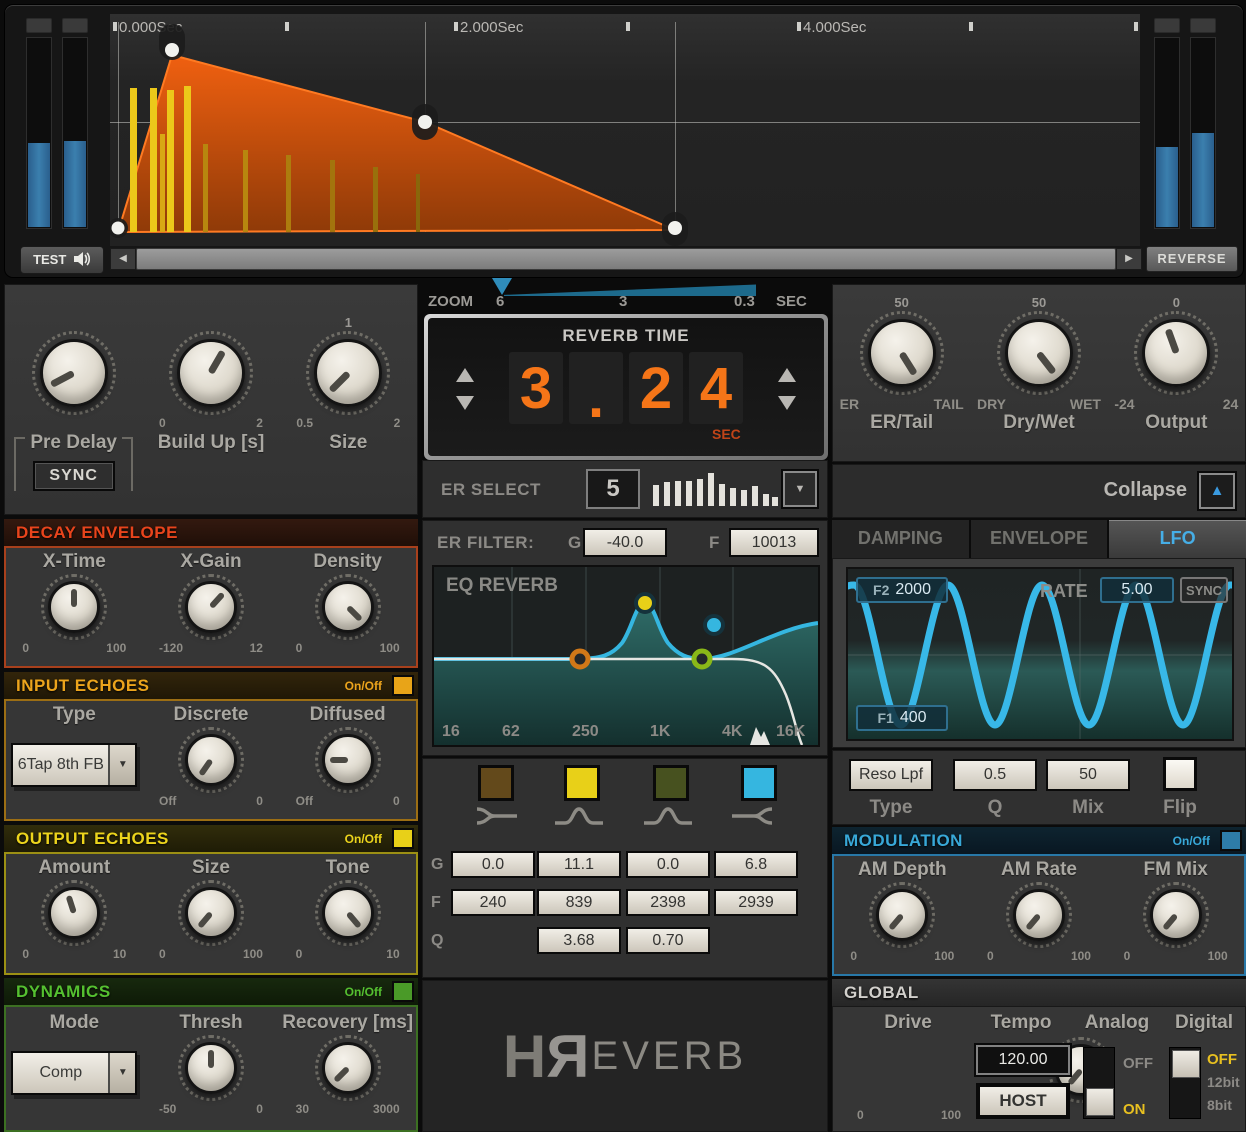  Describe the element at coordinates (210, 373) in the screenshot. I see `build-up-knob` at that location.